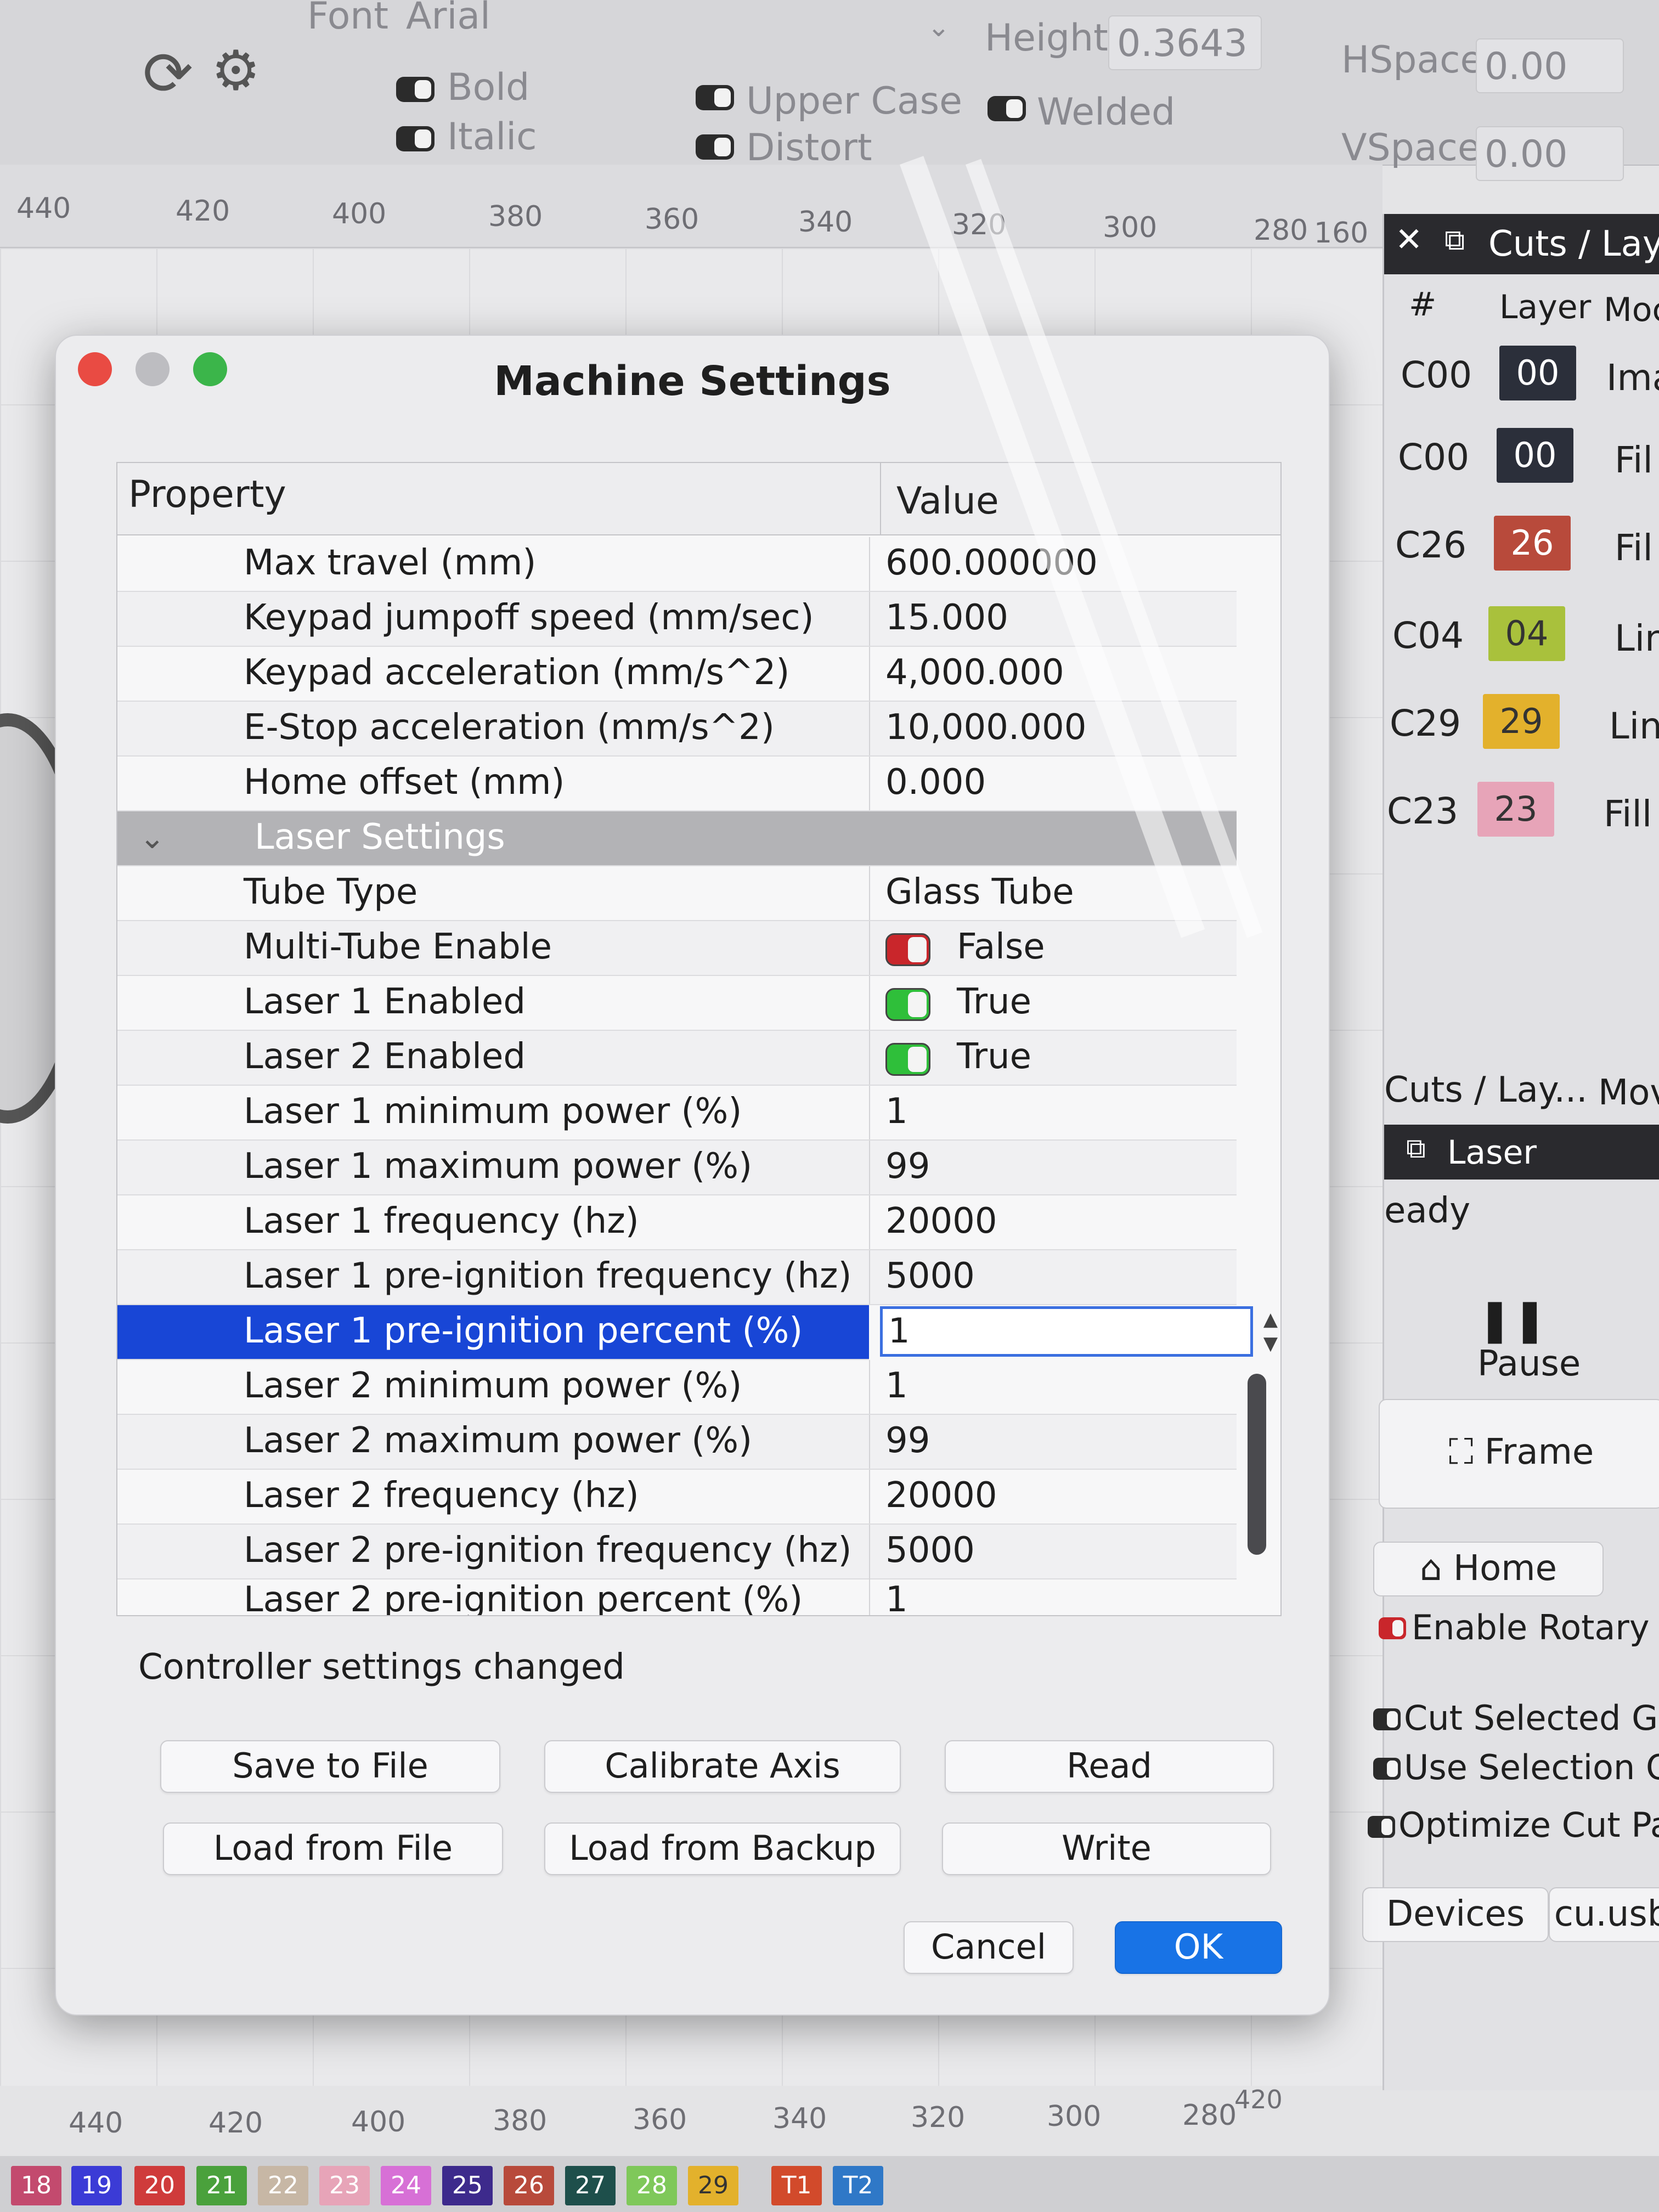 The image size is (1659, 2212). I want to click on color-swatch: 18, so click(36, 2186).